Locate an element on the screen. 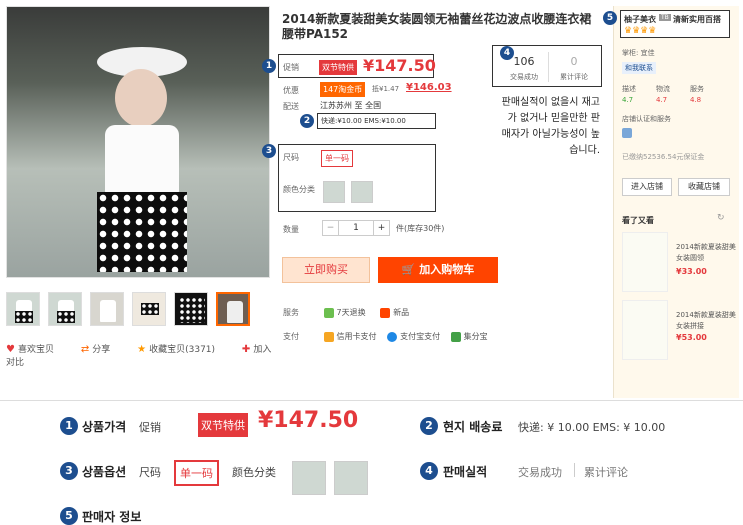 The width and height of the screenshot is (743, 525). rate-value-desc: 4.7 is located at coordinates (628, 100).